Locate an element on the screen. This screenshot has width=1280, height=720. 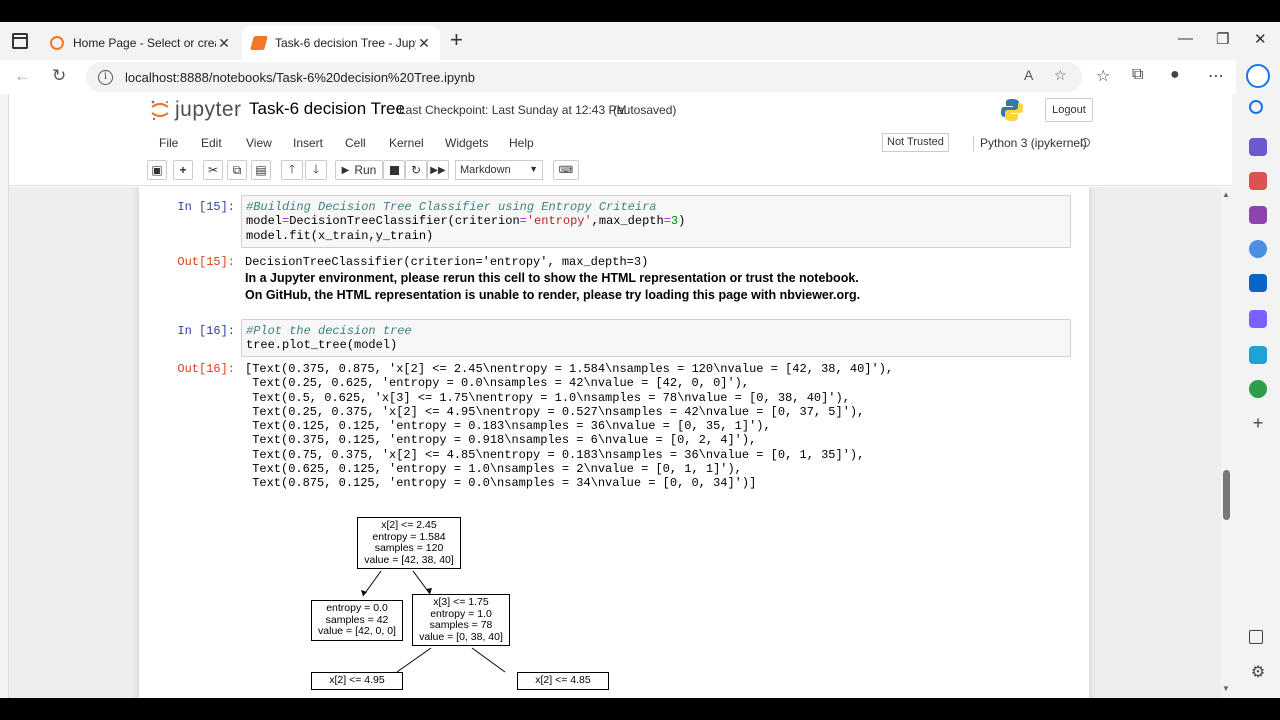
shopping-icon is located at coordinates (1258, 147).